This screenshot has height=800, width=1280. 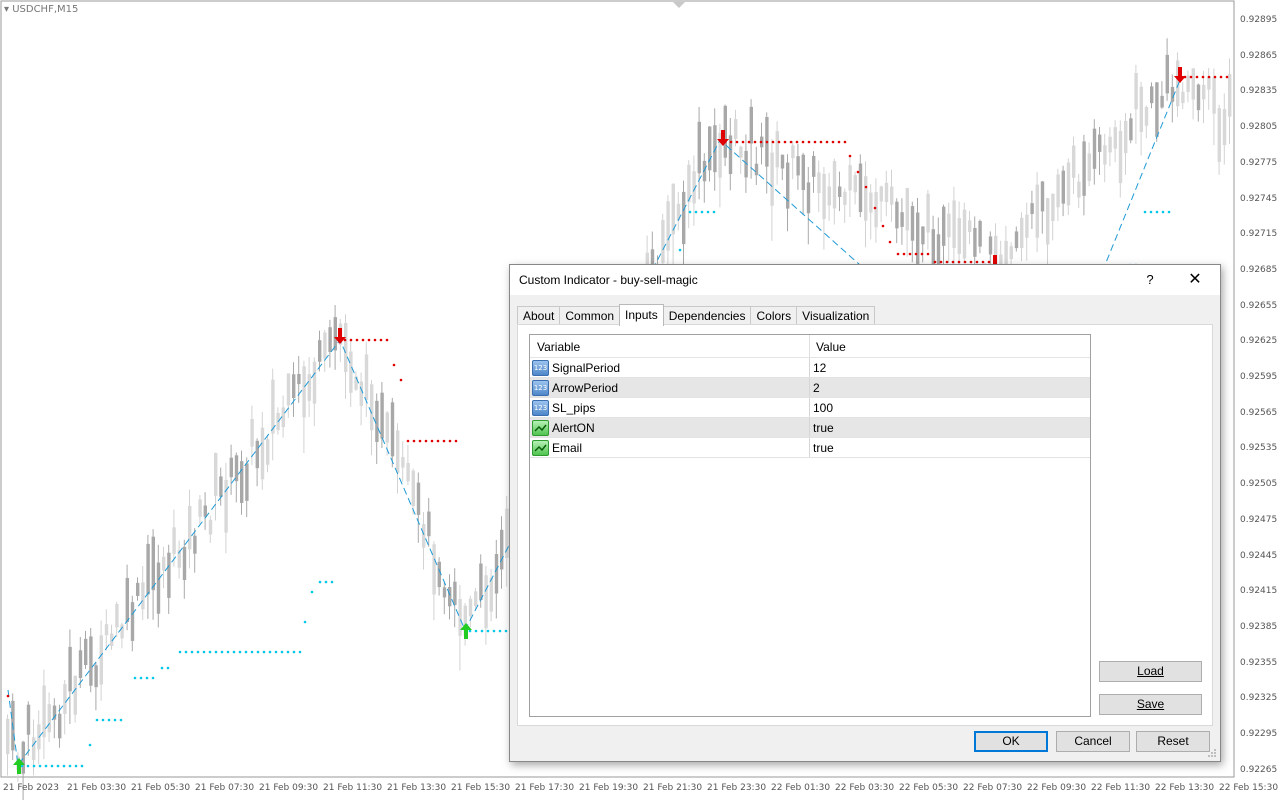 I want to click on row-variable-name: AlertON, so click(x=573, y=428).